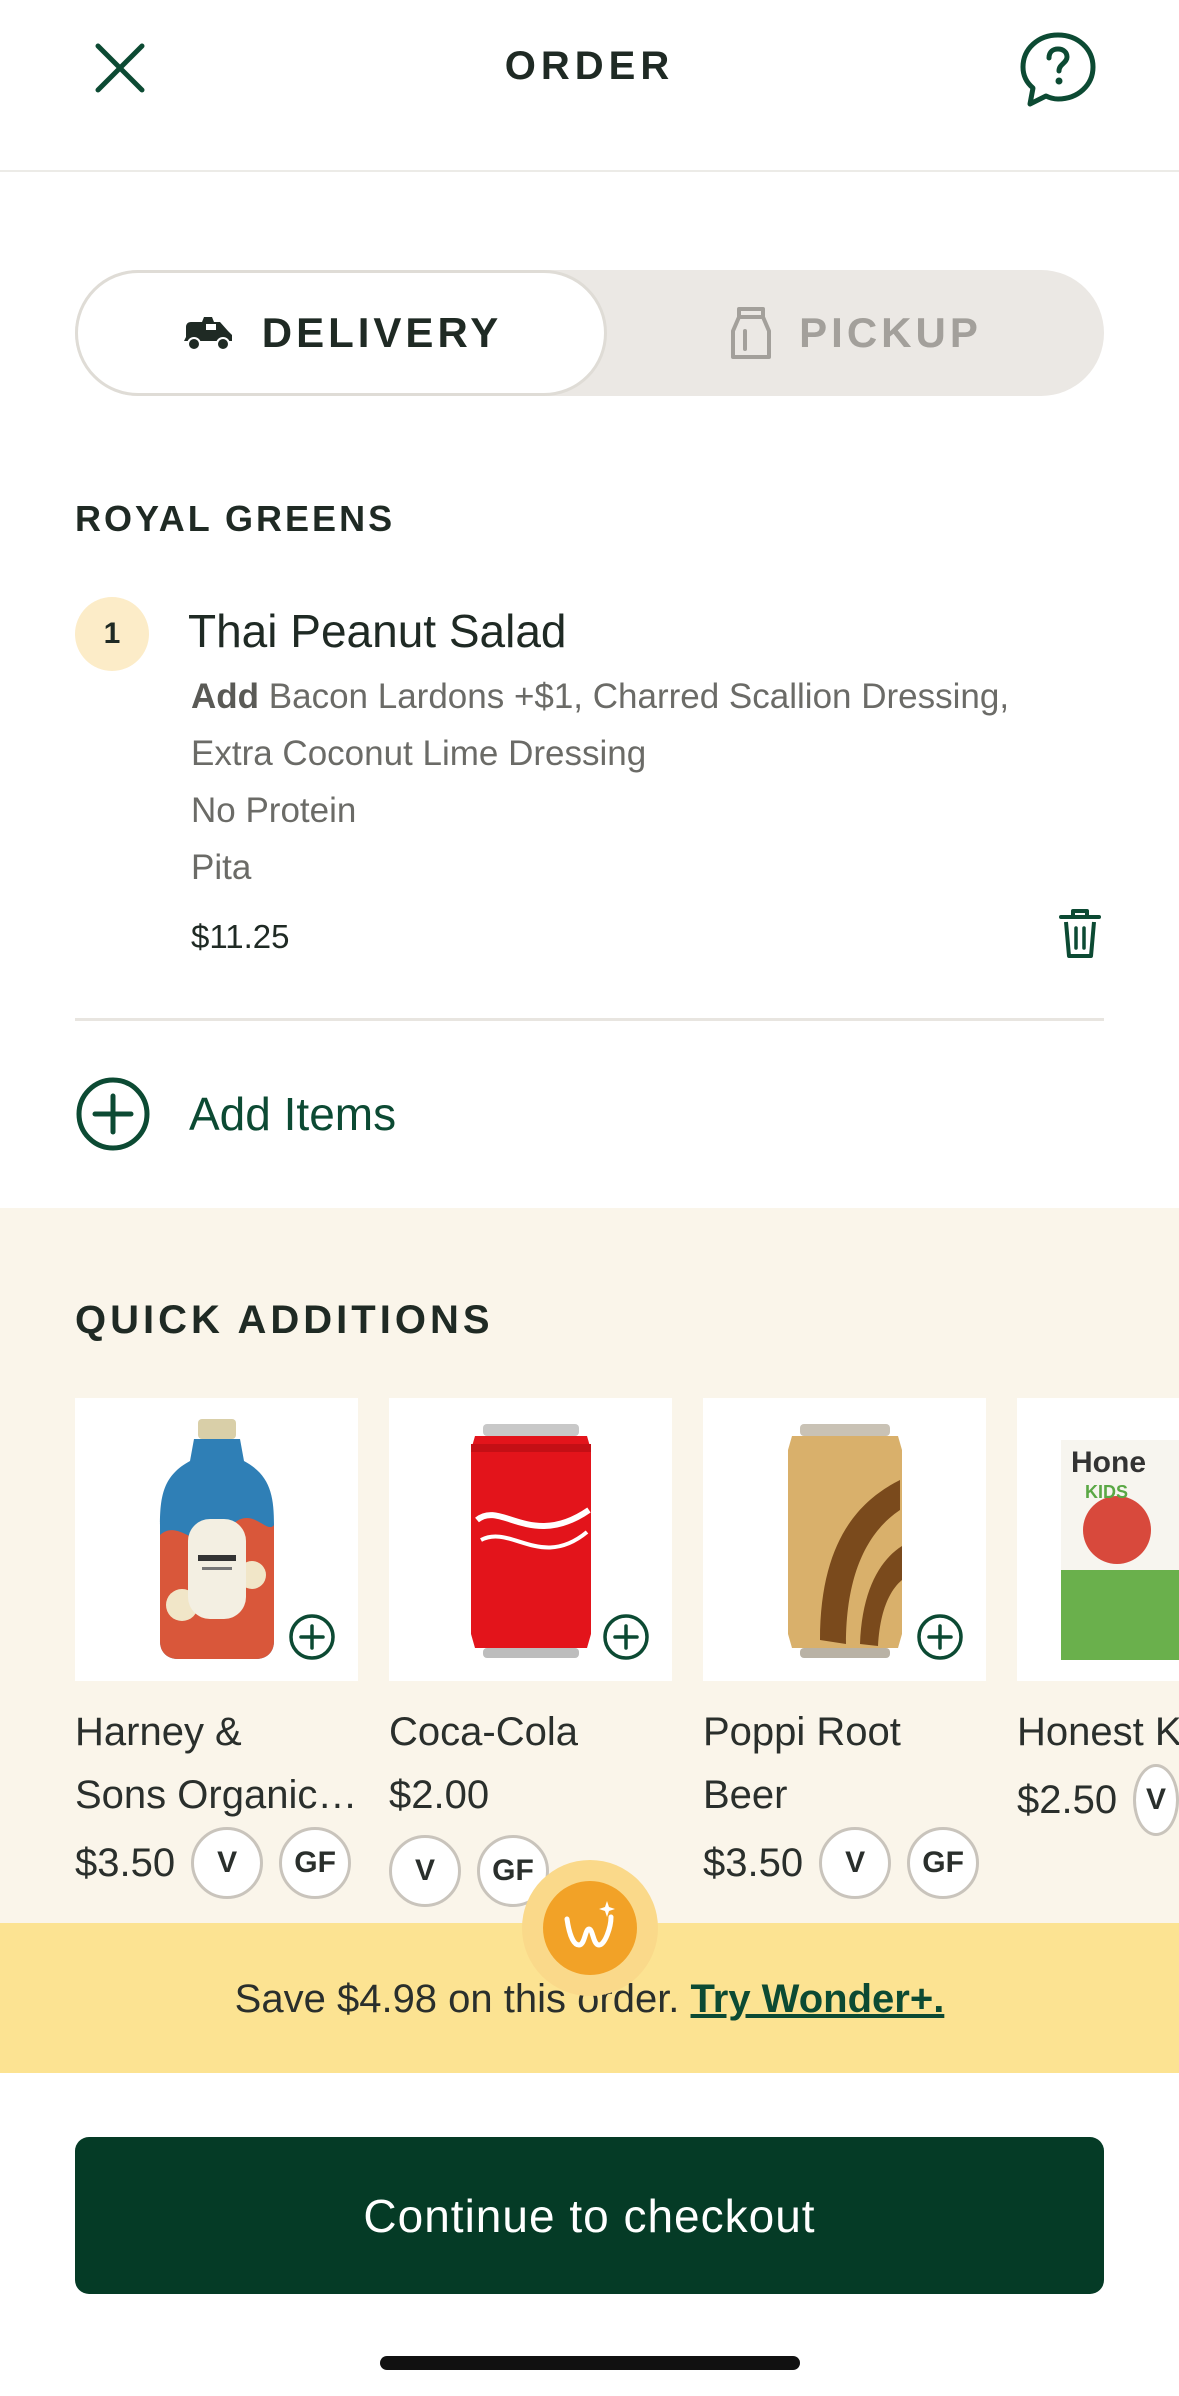 The image size is (1179, 2396). Describe the element at coordinates (818, 1999) in the screenshot. I see `try-wonder-plus-link: Try Wonder+.` at that location.